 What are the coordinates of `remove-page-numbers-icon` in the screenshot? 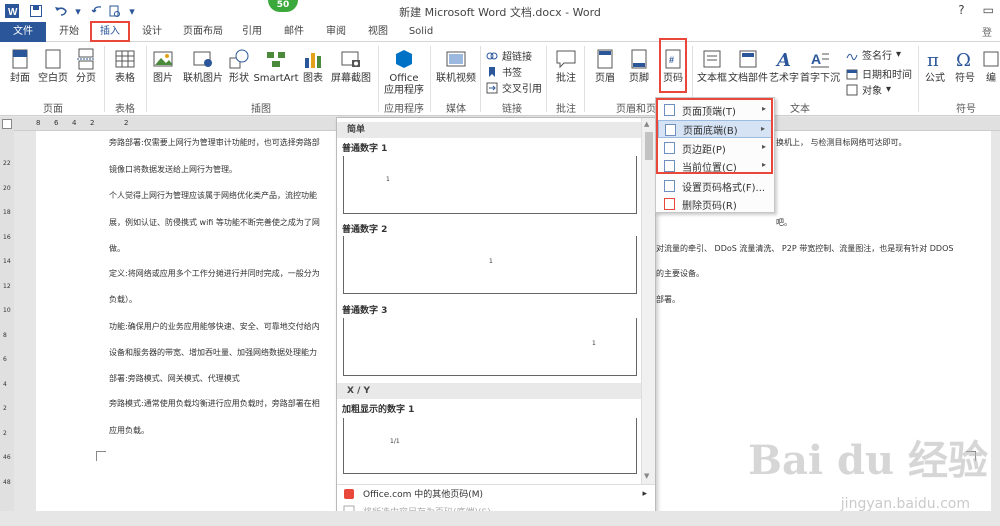 It's located at (669, 204).